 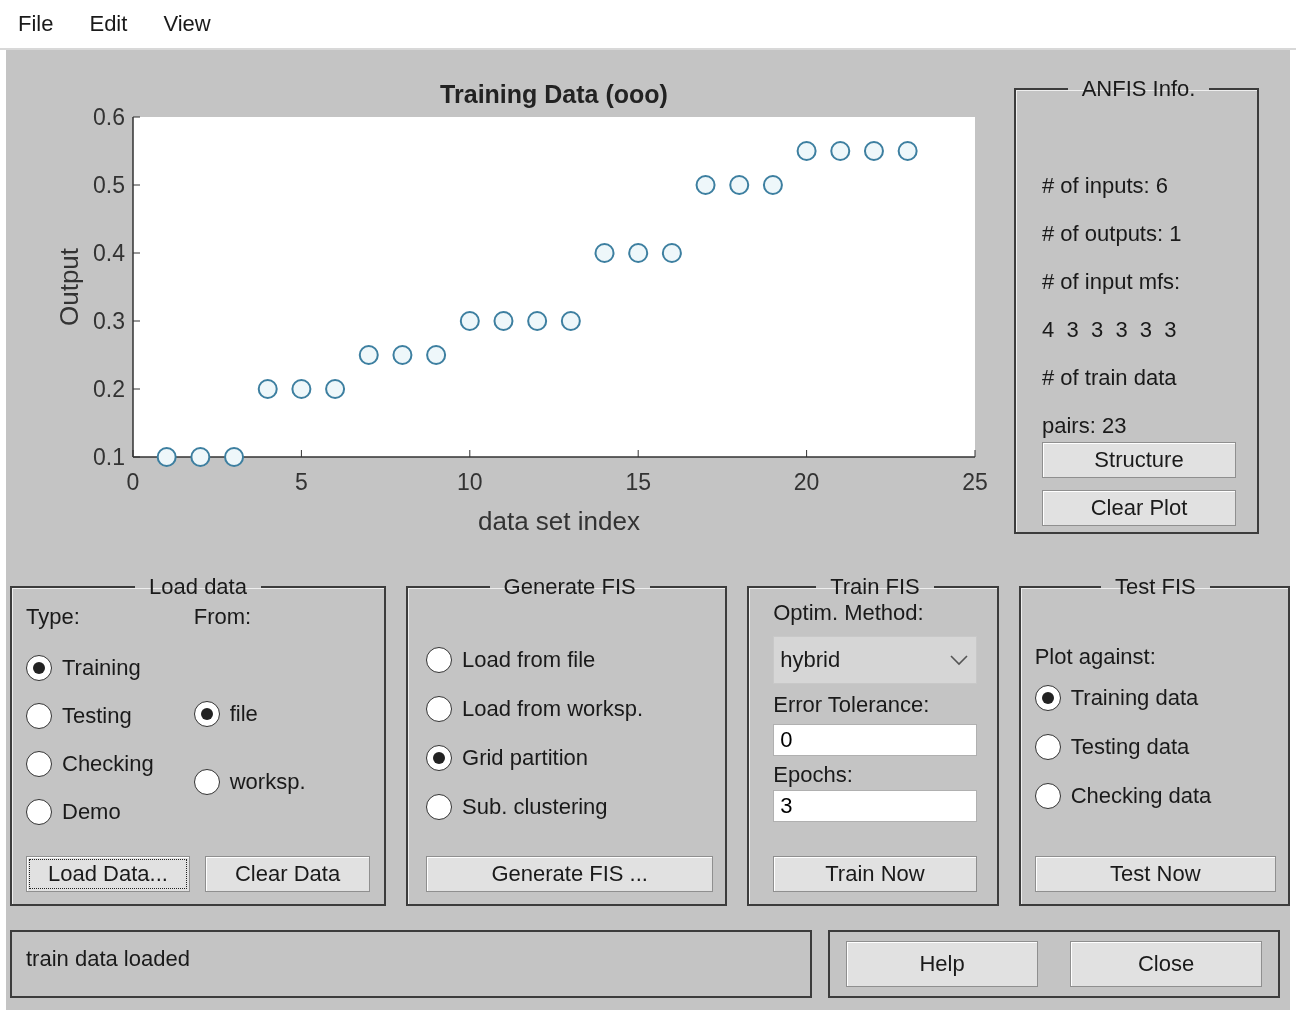 What do you see at coordinates (249, 782) in the screenshot?
I see `radio-option: worksp.` at bounding box center [249, 782].